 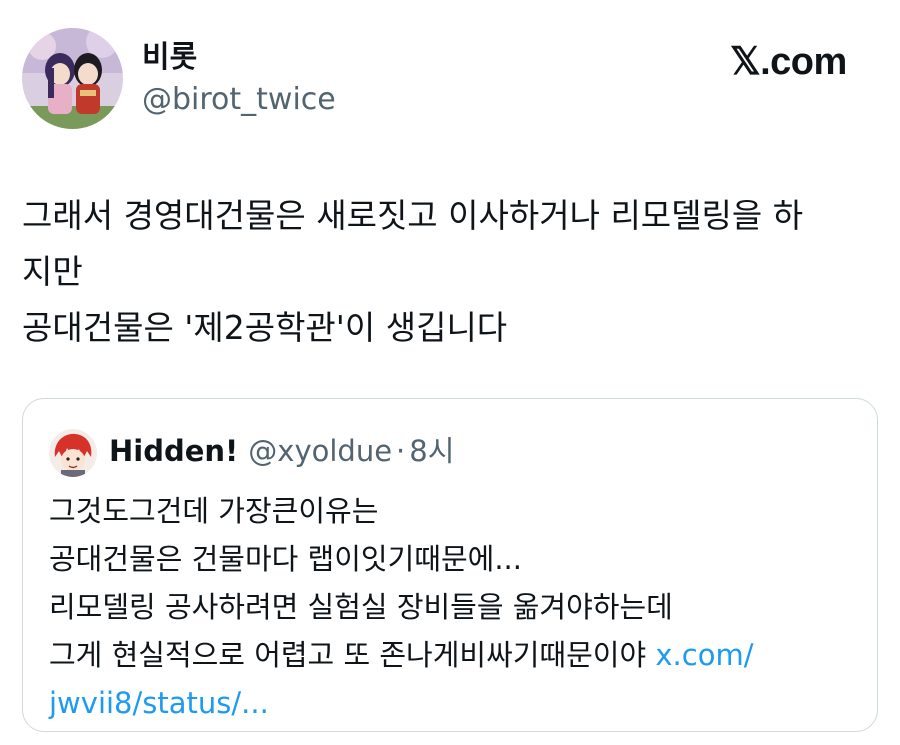 I want to click on quoted-tweet-link: x.com/, so click(x=704, y=655).